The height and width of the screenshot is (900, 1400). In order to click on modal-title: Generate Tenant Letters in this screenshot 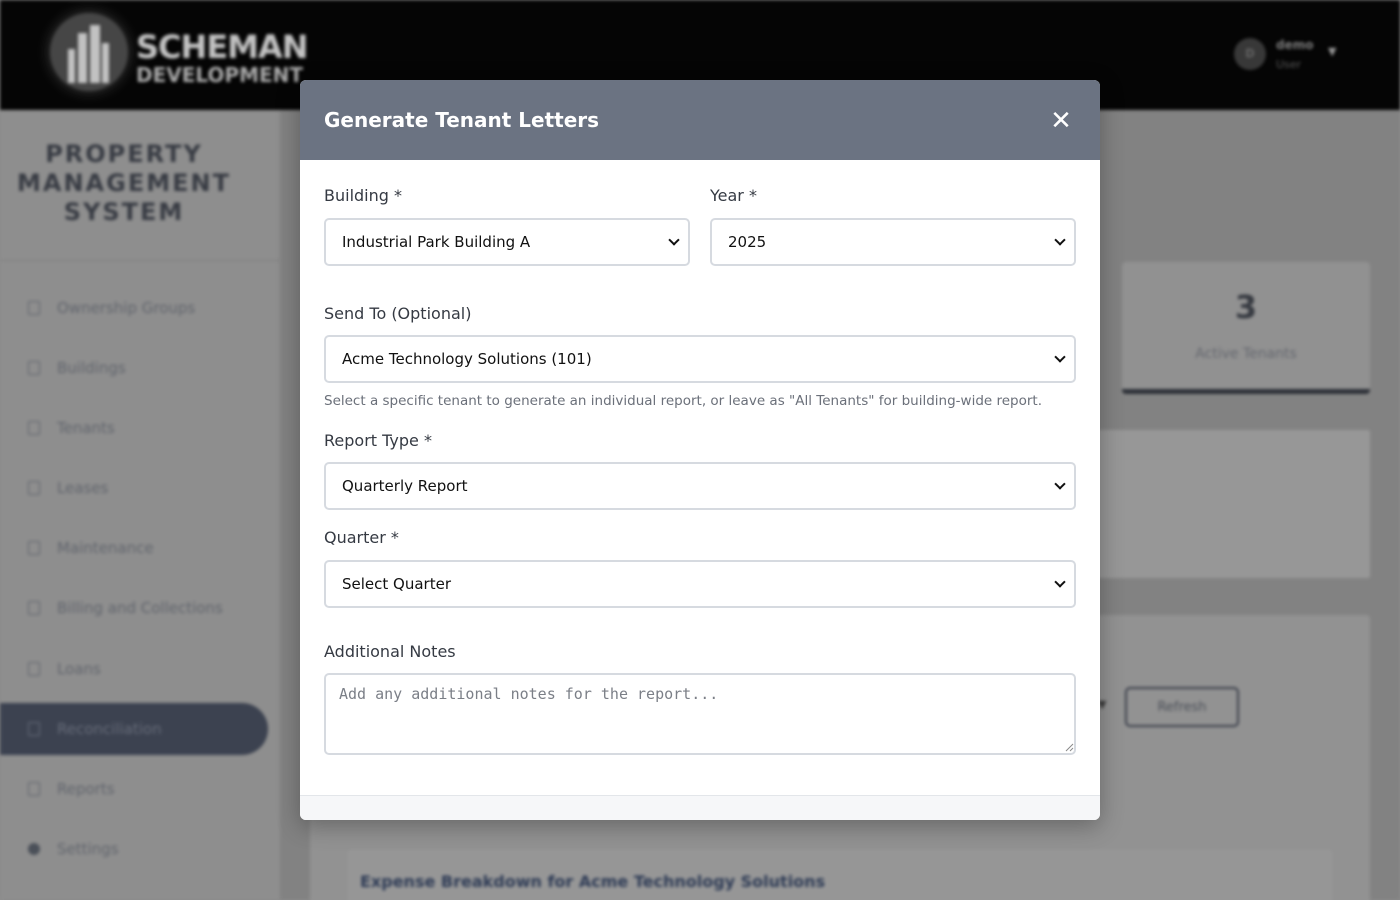, I will do `click(462, 120)`.